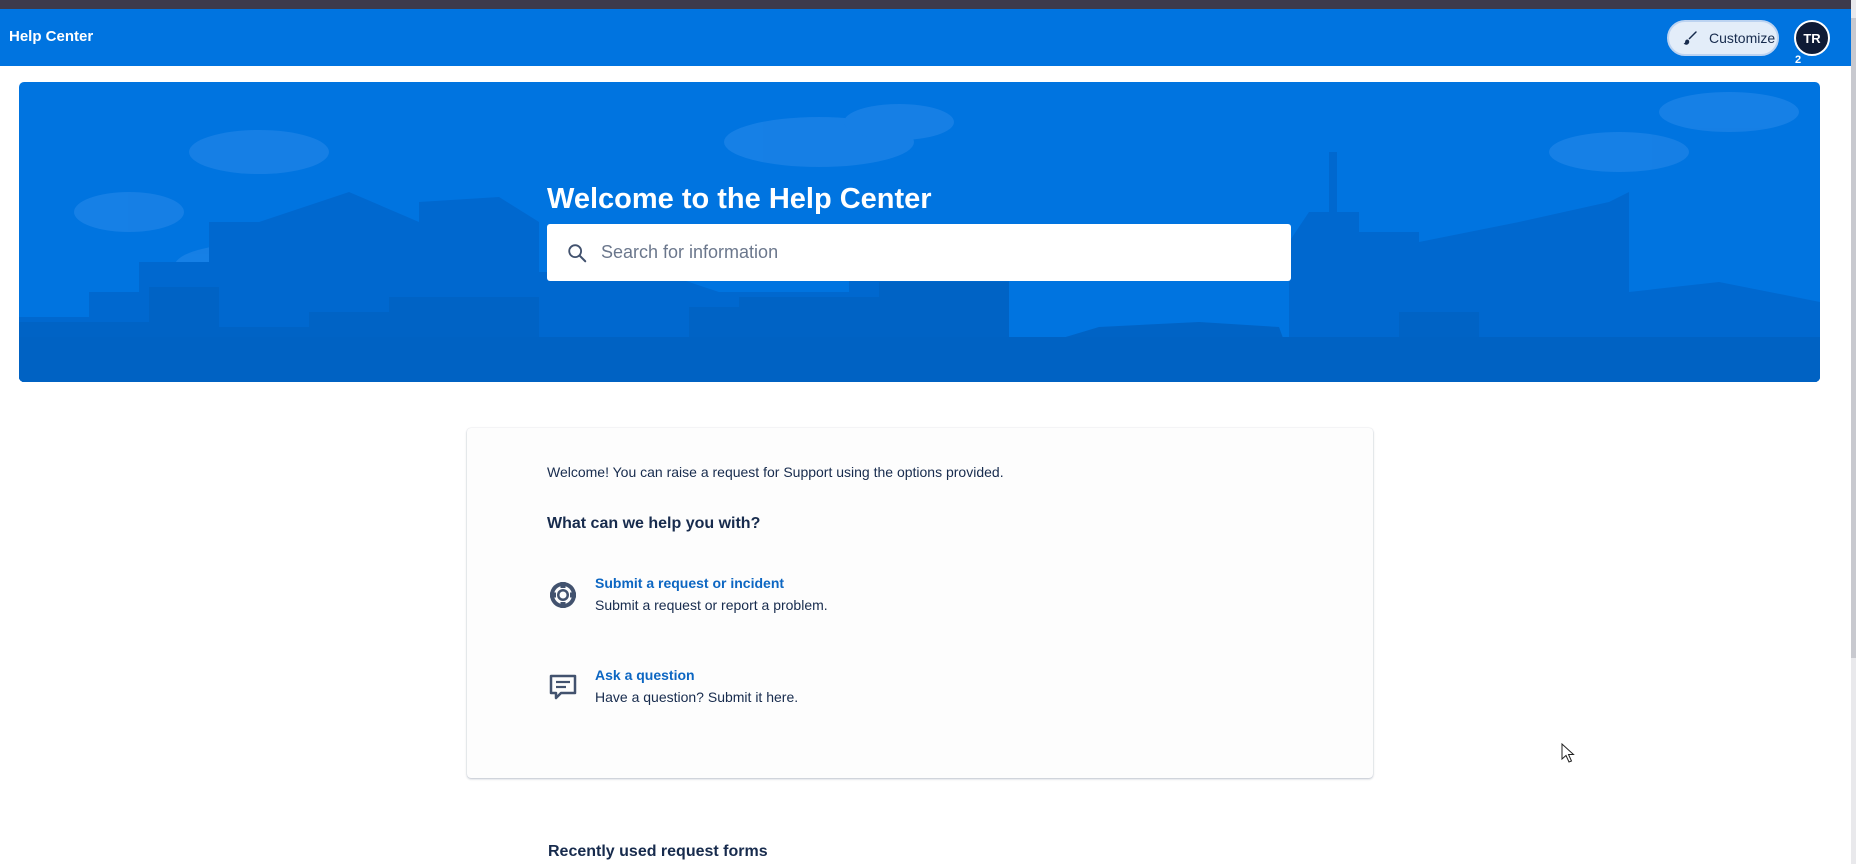  I want to click on page-scrollbar, so click(1853, 432).